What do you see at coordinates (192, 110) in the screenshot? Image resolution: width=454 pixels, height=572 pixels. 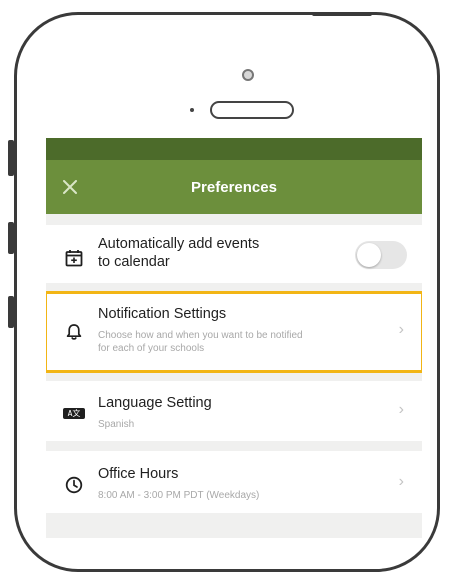 I see `proximity-sensor` at bounding box center [192, 110].